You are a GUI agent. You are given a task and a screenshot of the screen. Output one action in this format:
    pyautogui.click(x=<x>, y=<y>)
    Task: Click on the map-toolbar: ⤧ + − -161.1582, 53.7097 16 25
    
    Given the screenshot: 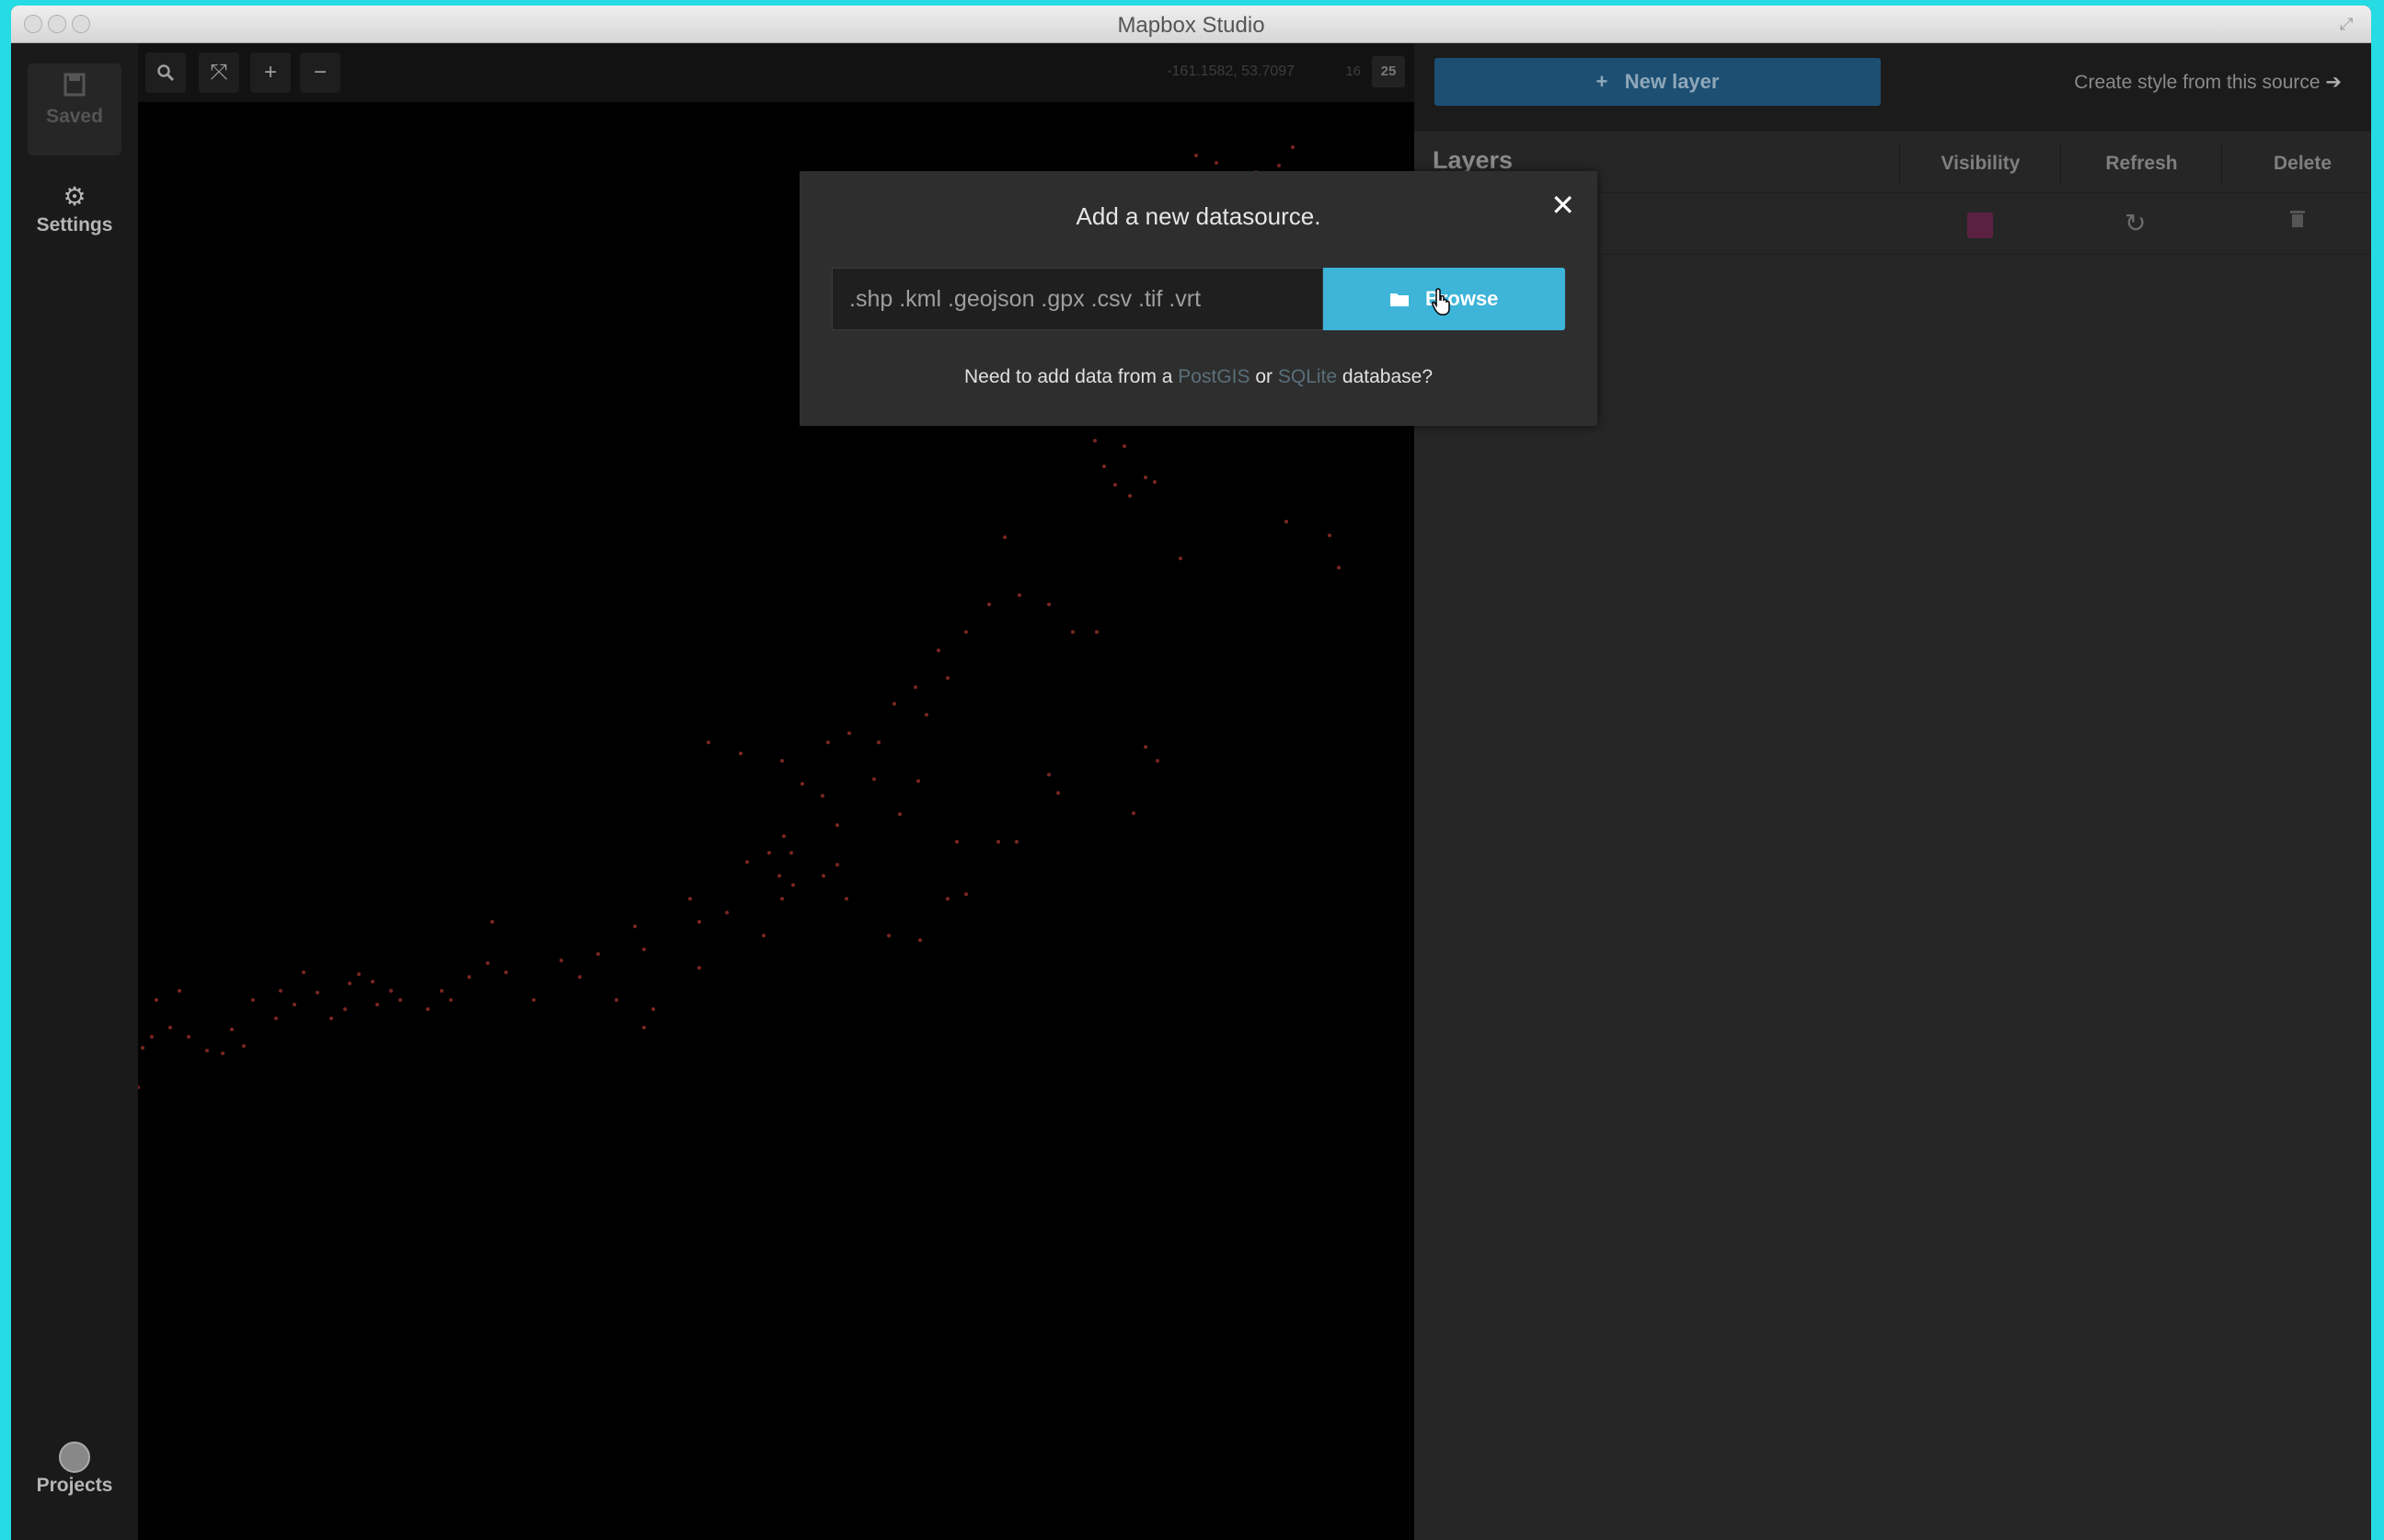 What is the action you would take?
    pyautogui.click(x=776, y=72)
    